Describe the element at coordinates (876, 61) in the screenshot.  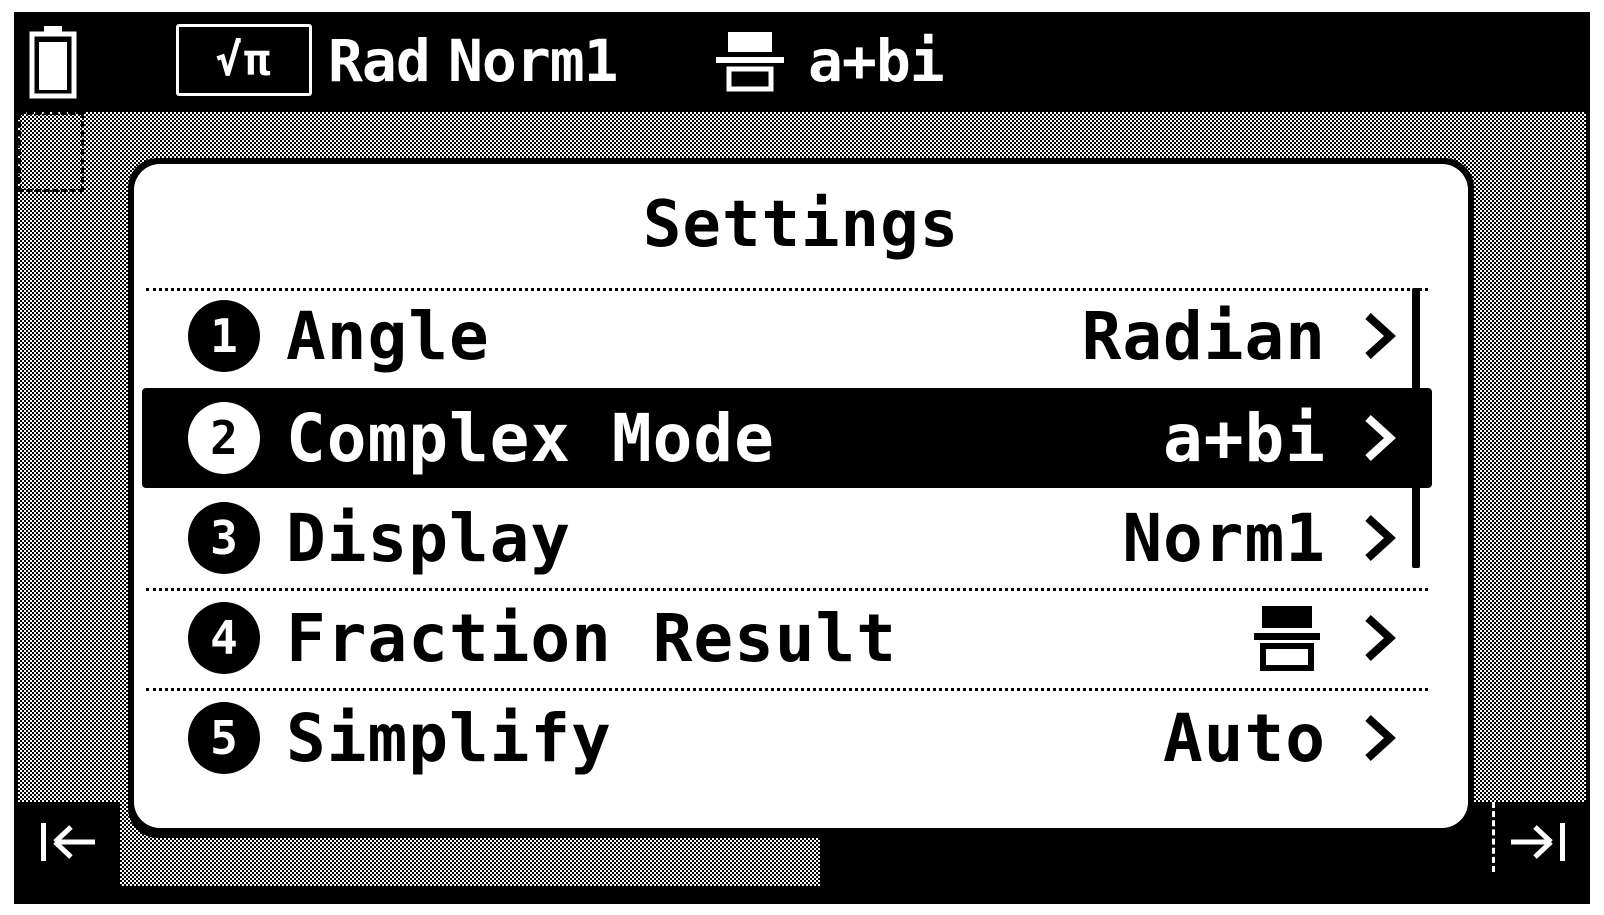
I see `complex-indicator: a+bi` at that location.